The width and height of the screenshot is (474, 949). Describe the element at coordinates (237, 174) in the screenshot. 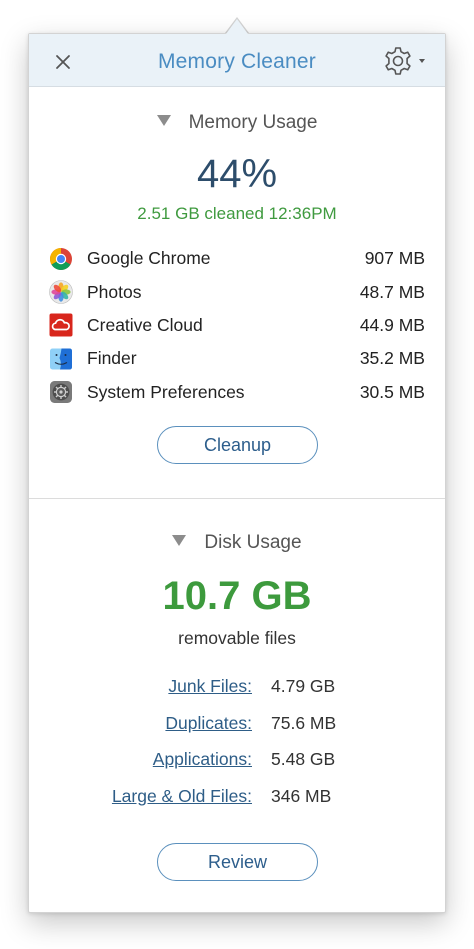

I see `memory-percent: 44%` at that location.